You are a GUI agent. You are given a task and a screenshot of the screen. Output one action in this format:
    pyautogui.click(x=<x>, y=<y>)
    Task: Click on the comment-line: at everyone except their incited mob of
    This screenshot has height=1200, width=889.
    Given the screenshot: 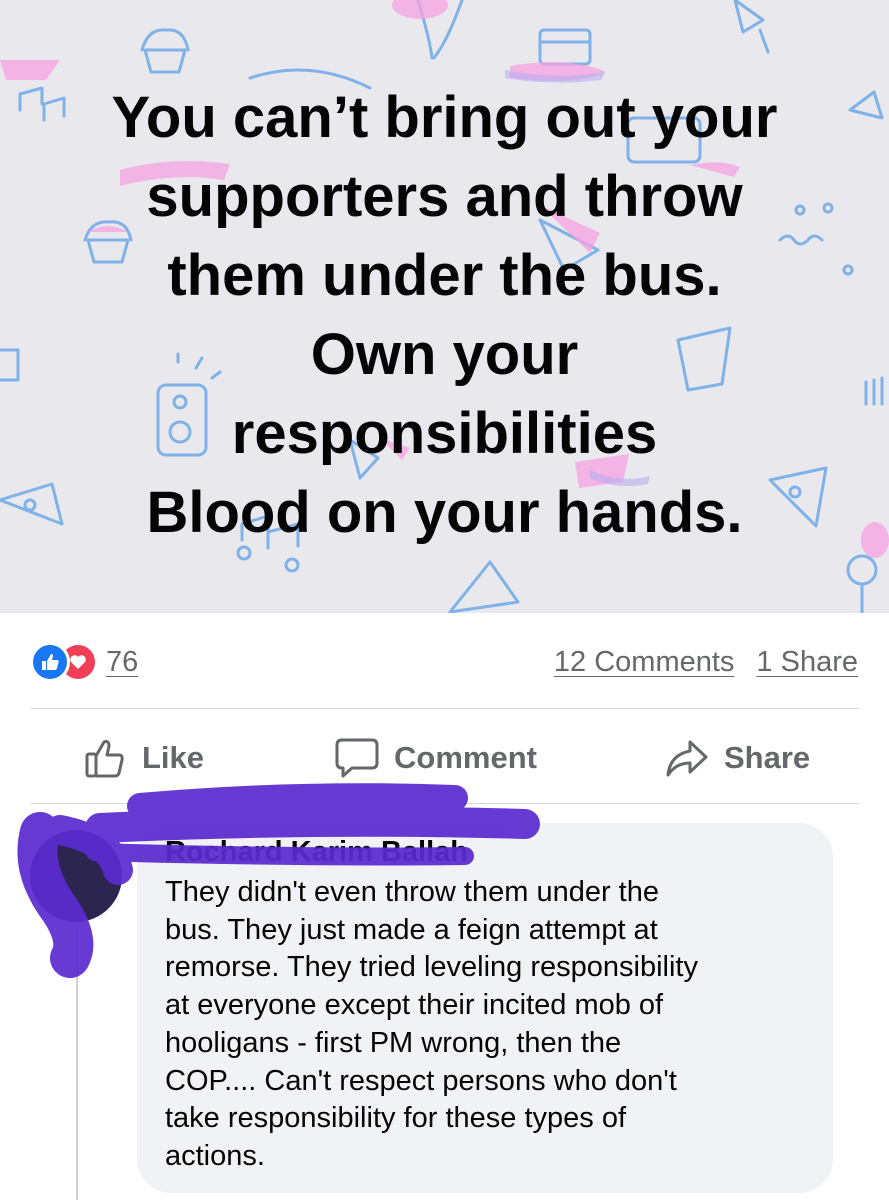 What is the action you would take?
    pyautogui.click(x=414, y=1005)
    